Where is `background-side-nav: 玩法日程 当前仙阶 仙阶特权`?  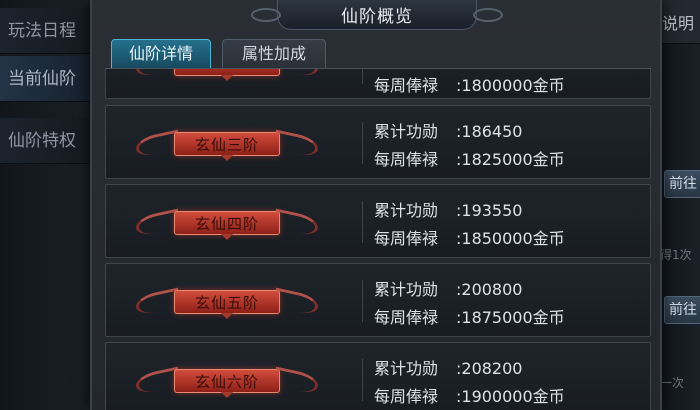 background-side-nav: 玩法日程 当前仙阶 仙阶特权 is located at coordinates (47, 205).